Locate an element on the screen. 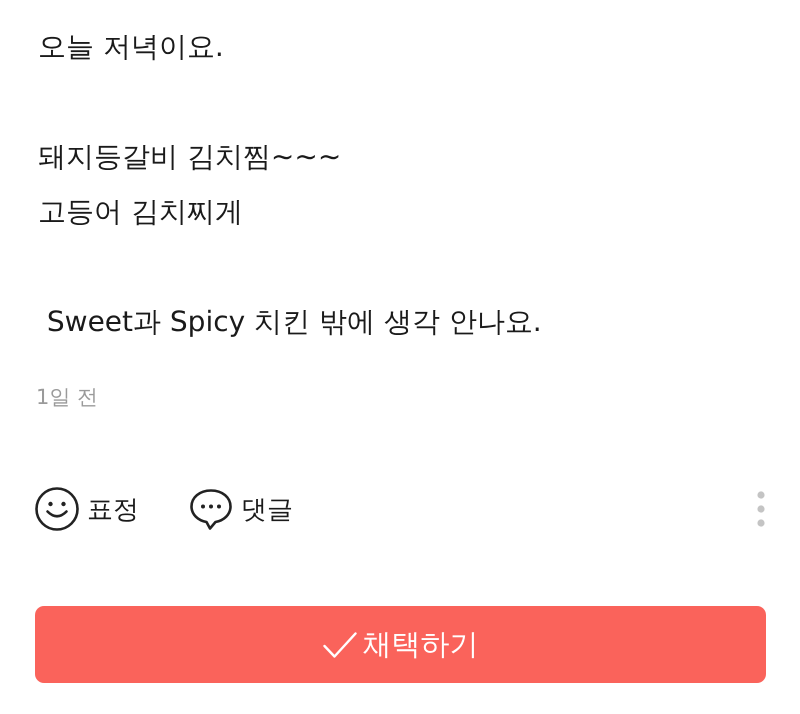  comment-button: 댓글 is located at coordinates (241, 509).